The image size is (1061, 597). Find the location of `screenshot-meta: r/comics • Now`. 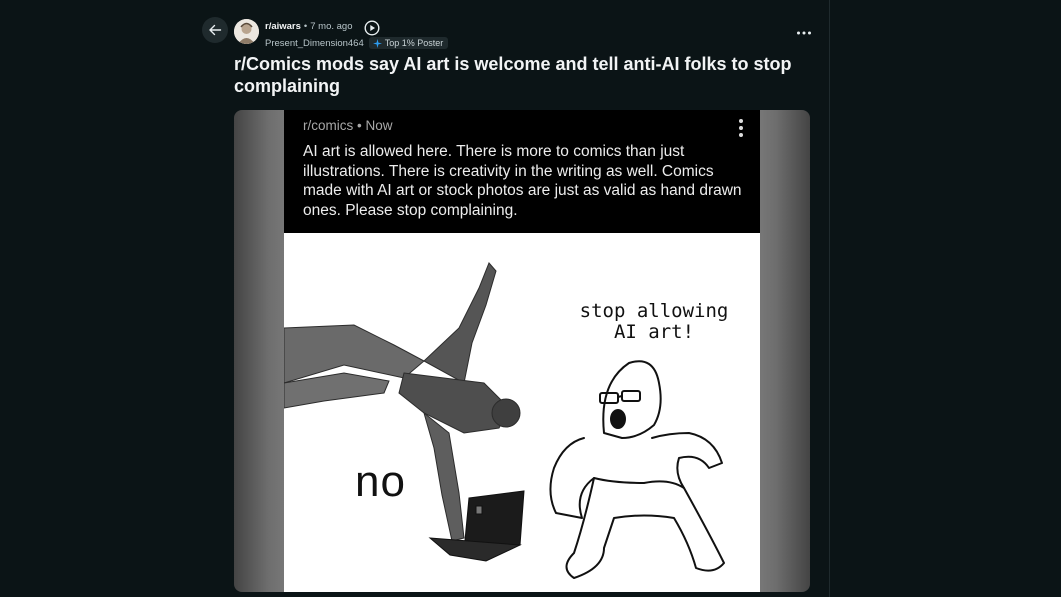

screenshot-meta: r/comics • Now is located at coordinates (348, 125).